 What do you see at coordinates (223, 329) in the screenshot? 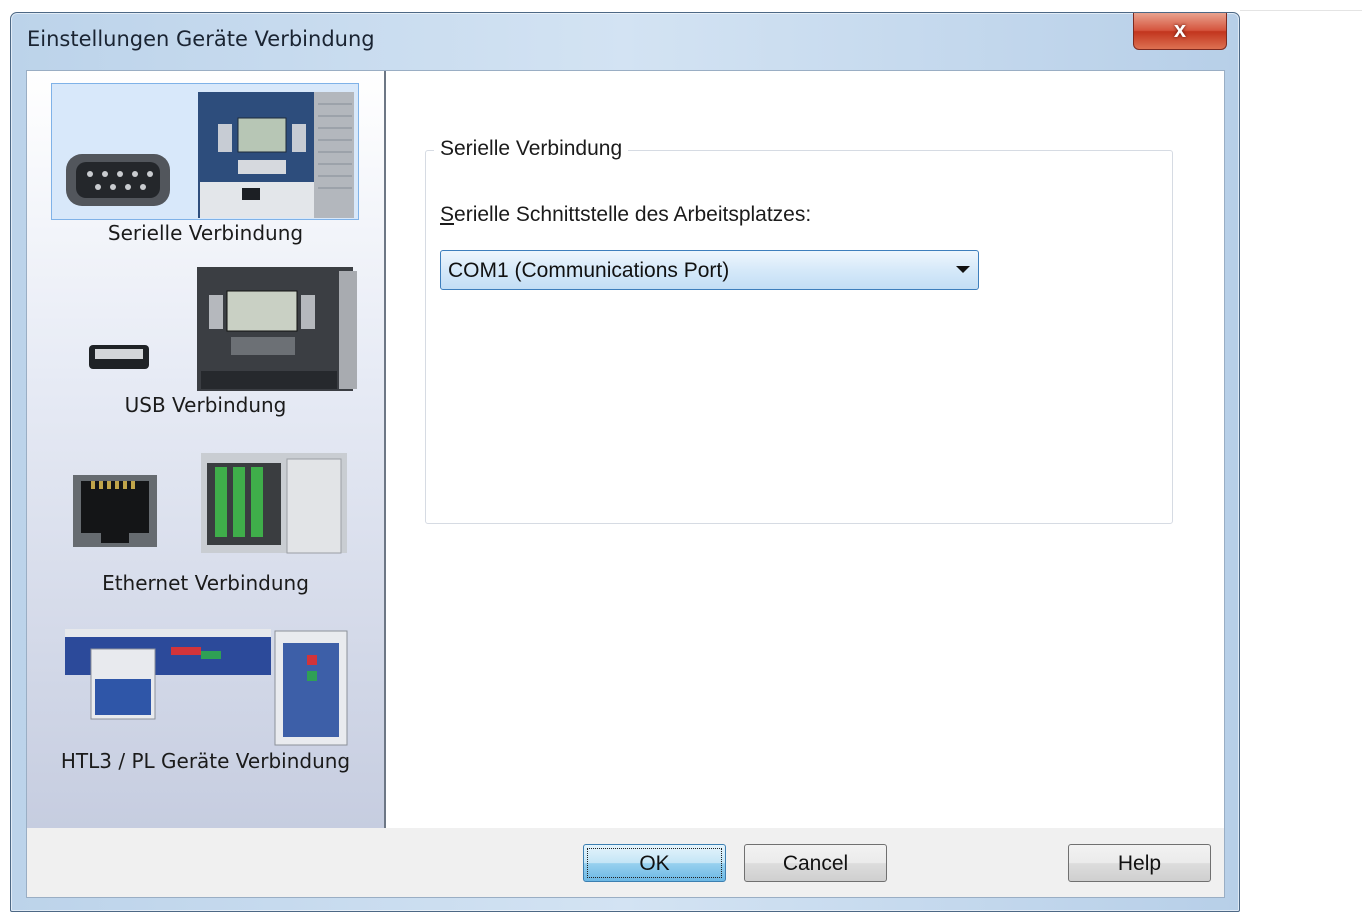
I see `usb-port-icon` at bounding box center [223, 329].